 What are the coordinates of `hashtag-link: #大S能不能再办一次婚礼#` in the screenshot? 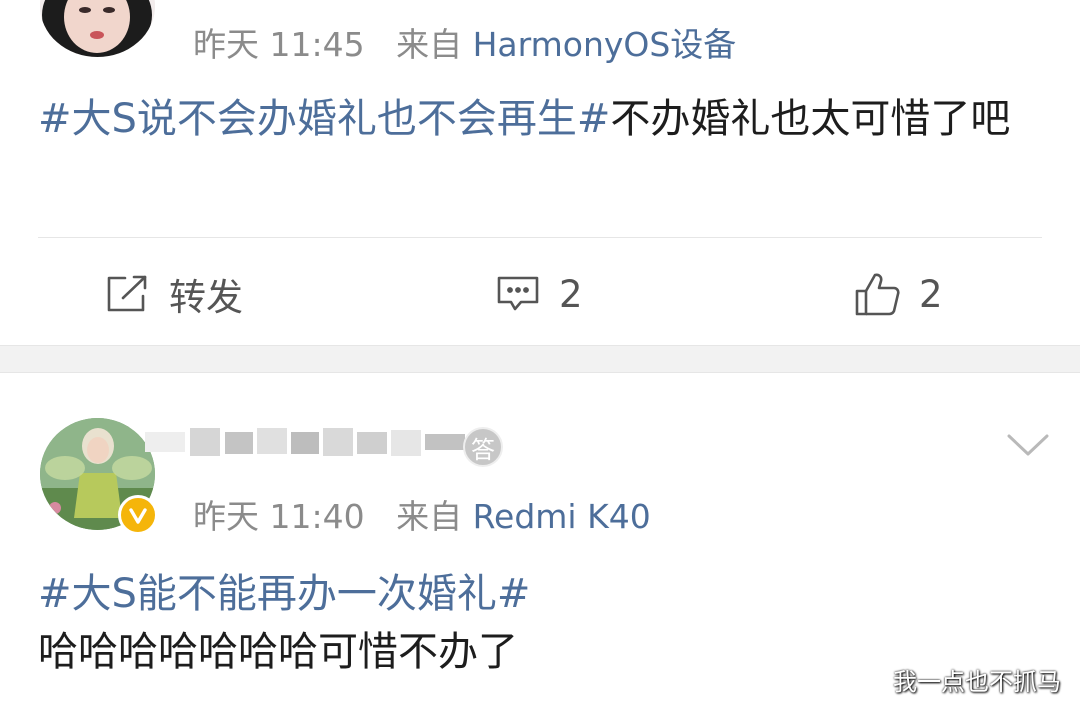 It's located at (284, 594).